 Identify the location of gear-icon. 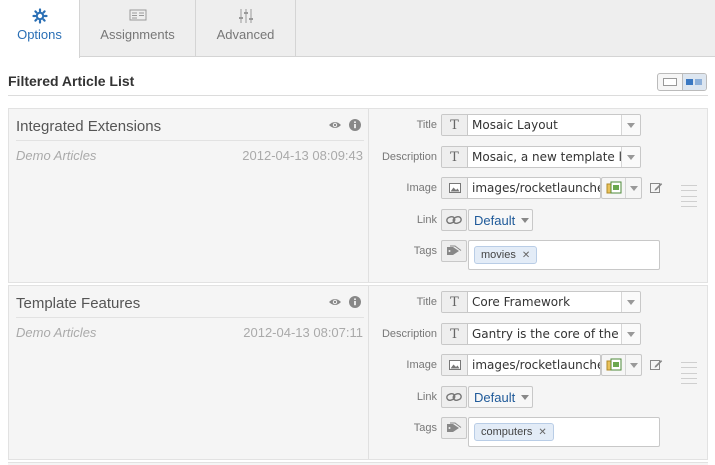
(39, 16).